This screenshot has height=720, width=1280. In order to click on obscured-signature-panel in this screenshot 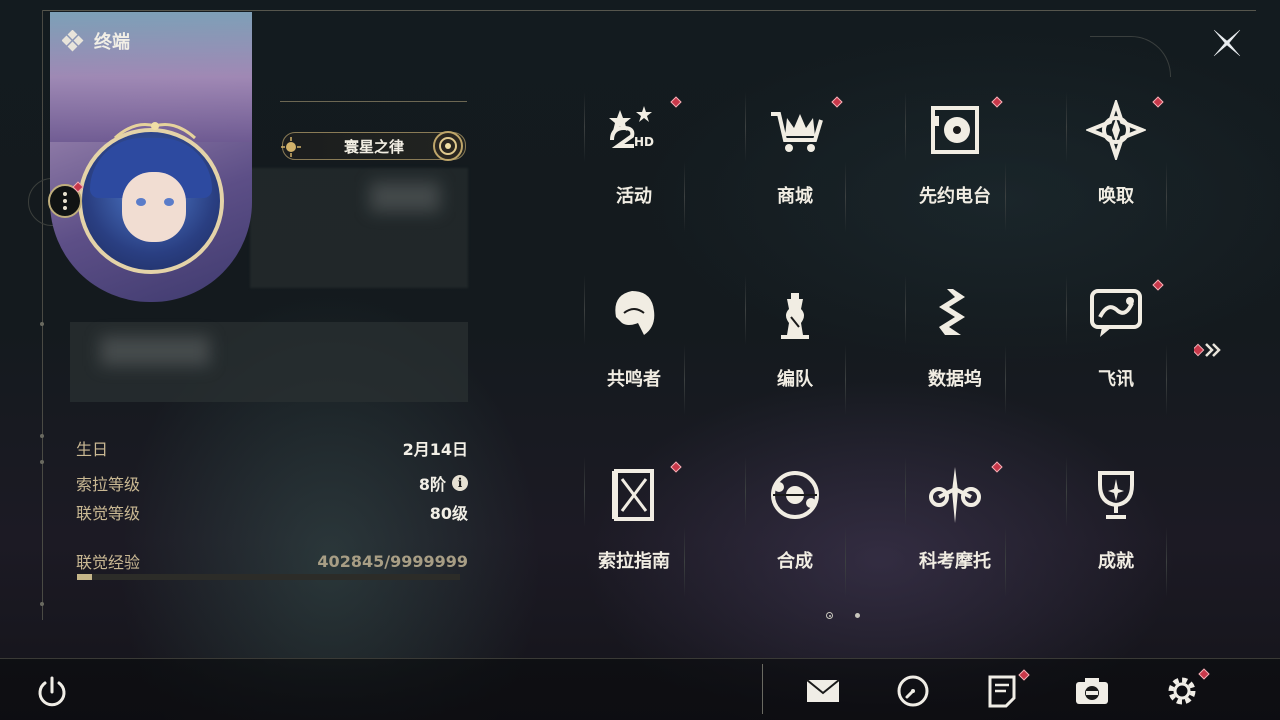, I will do `click(269, 362)`.